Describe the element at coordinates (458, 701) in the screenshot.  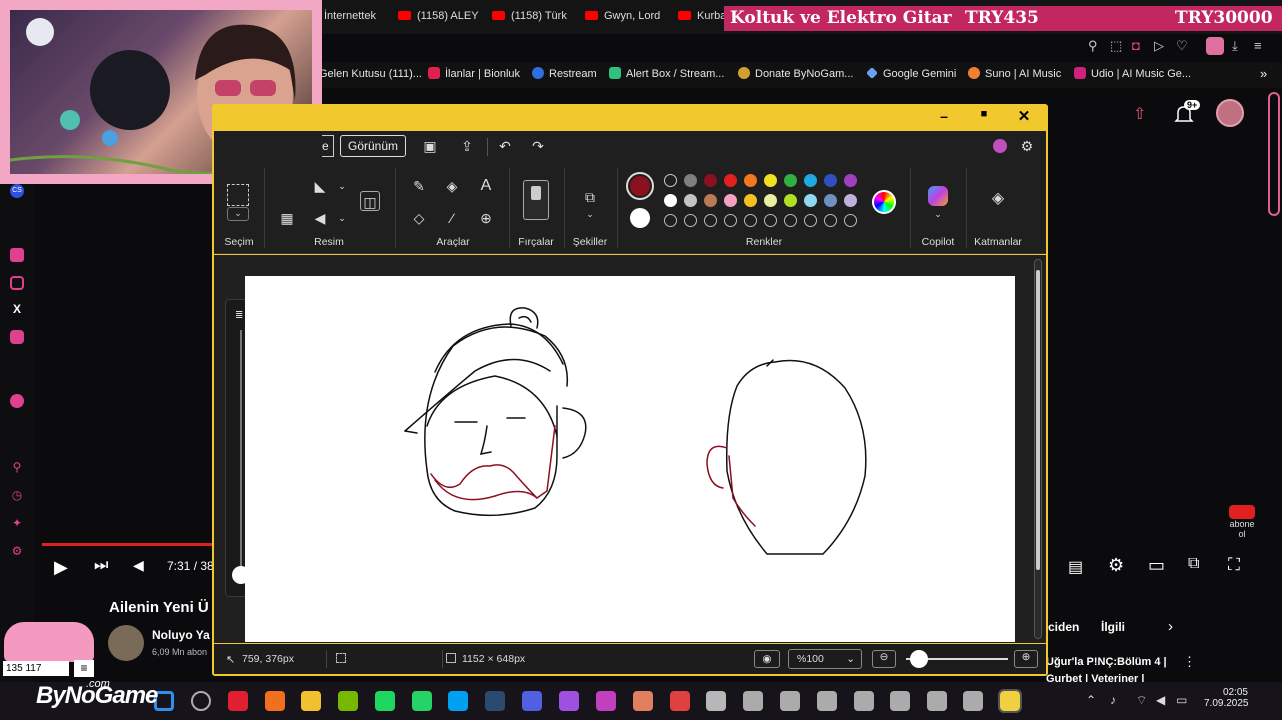
I see `messenger-icon` at that location.